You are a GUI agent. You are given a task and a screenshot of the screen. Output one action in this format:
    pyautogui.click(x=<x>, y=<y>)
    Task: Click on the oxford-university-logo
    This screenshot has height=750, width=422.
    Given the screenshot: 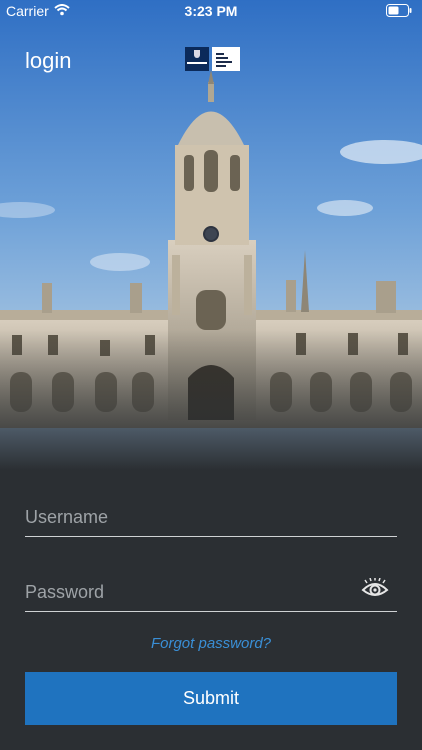 What is the action you would take?
    pyautogui.click(x=197, y=59)
    